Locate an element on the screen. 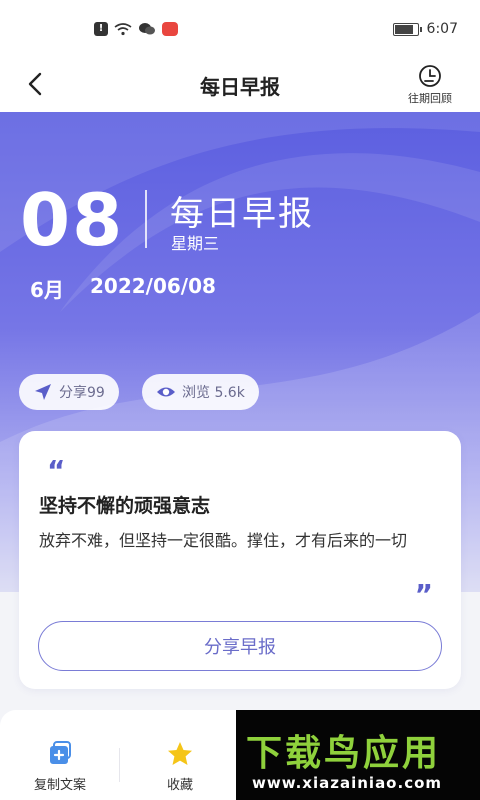  star-icon is located at coordinates (180, 753).